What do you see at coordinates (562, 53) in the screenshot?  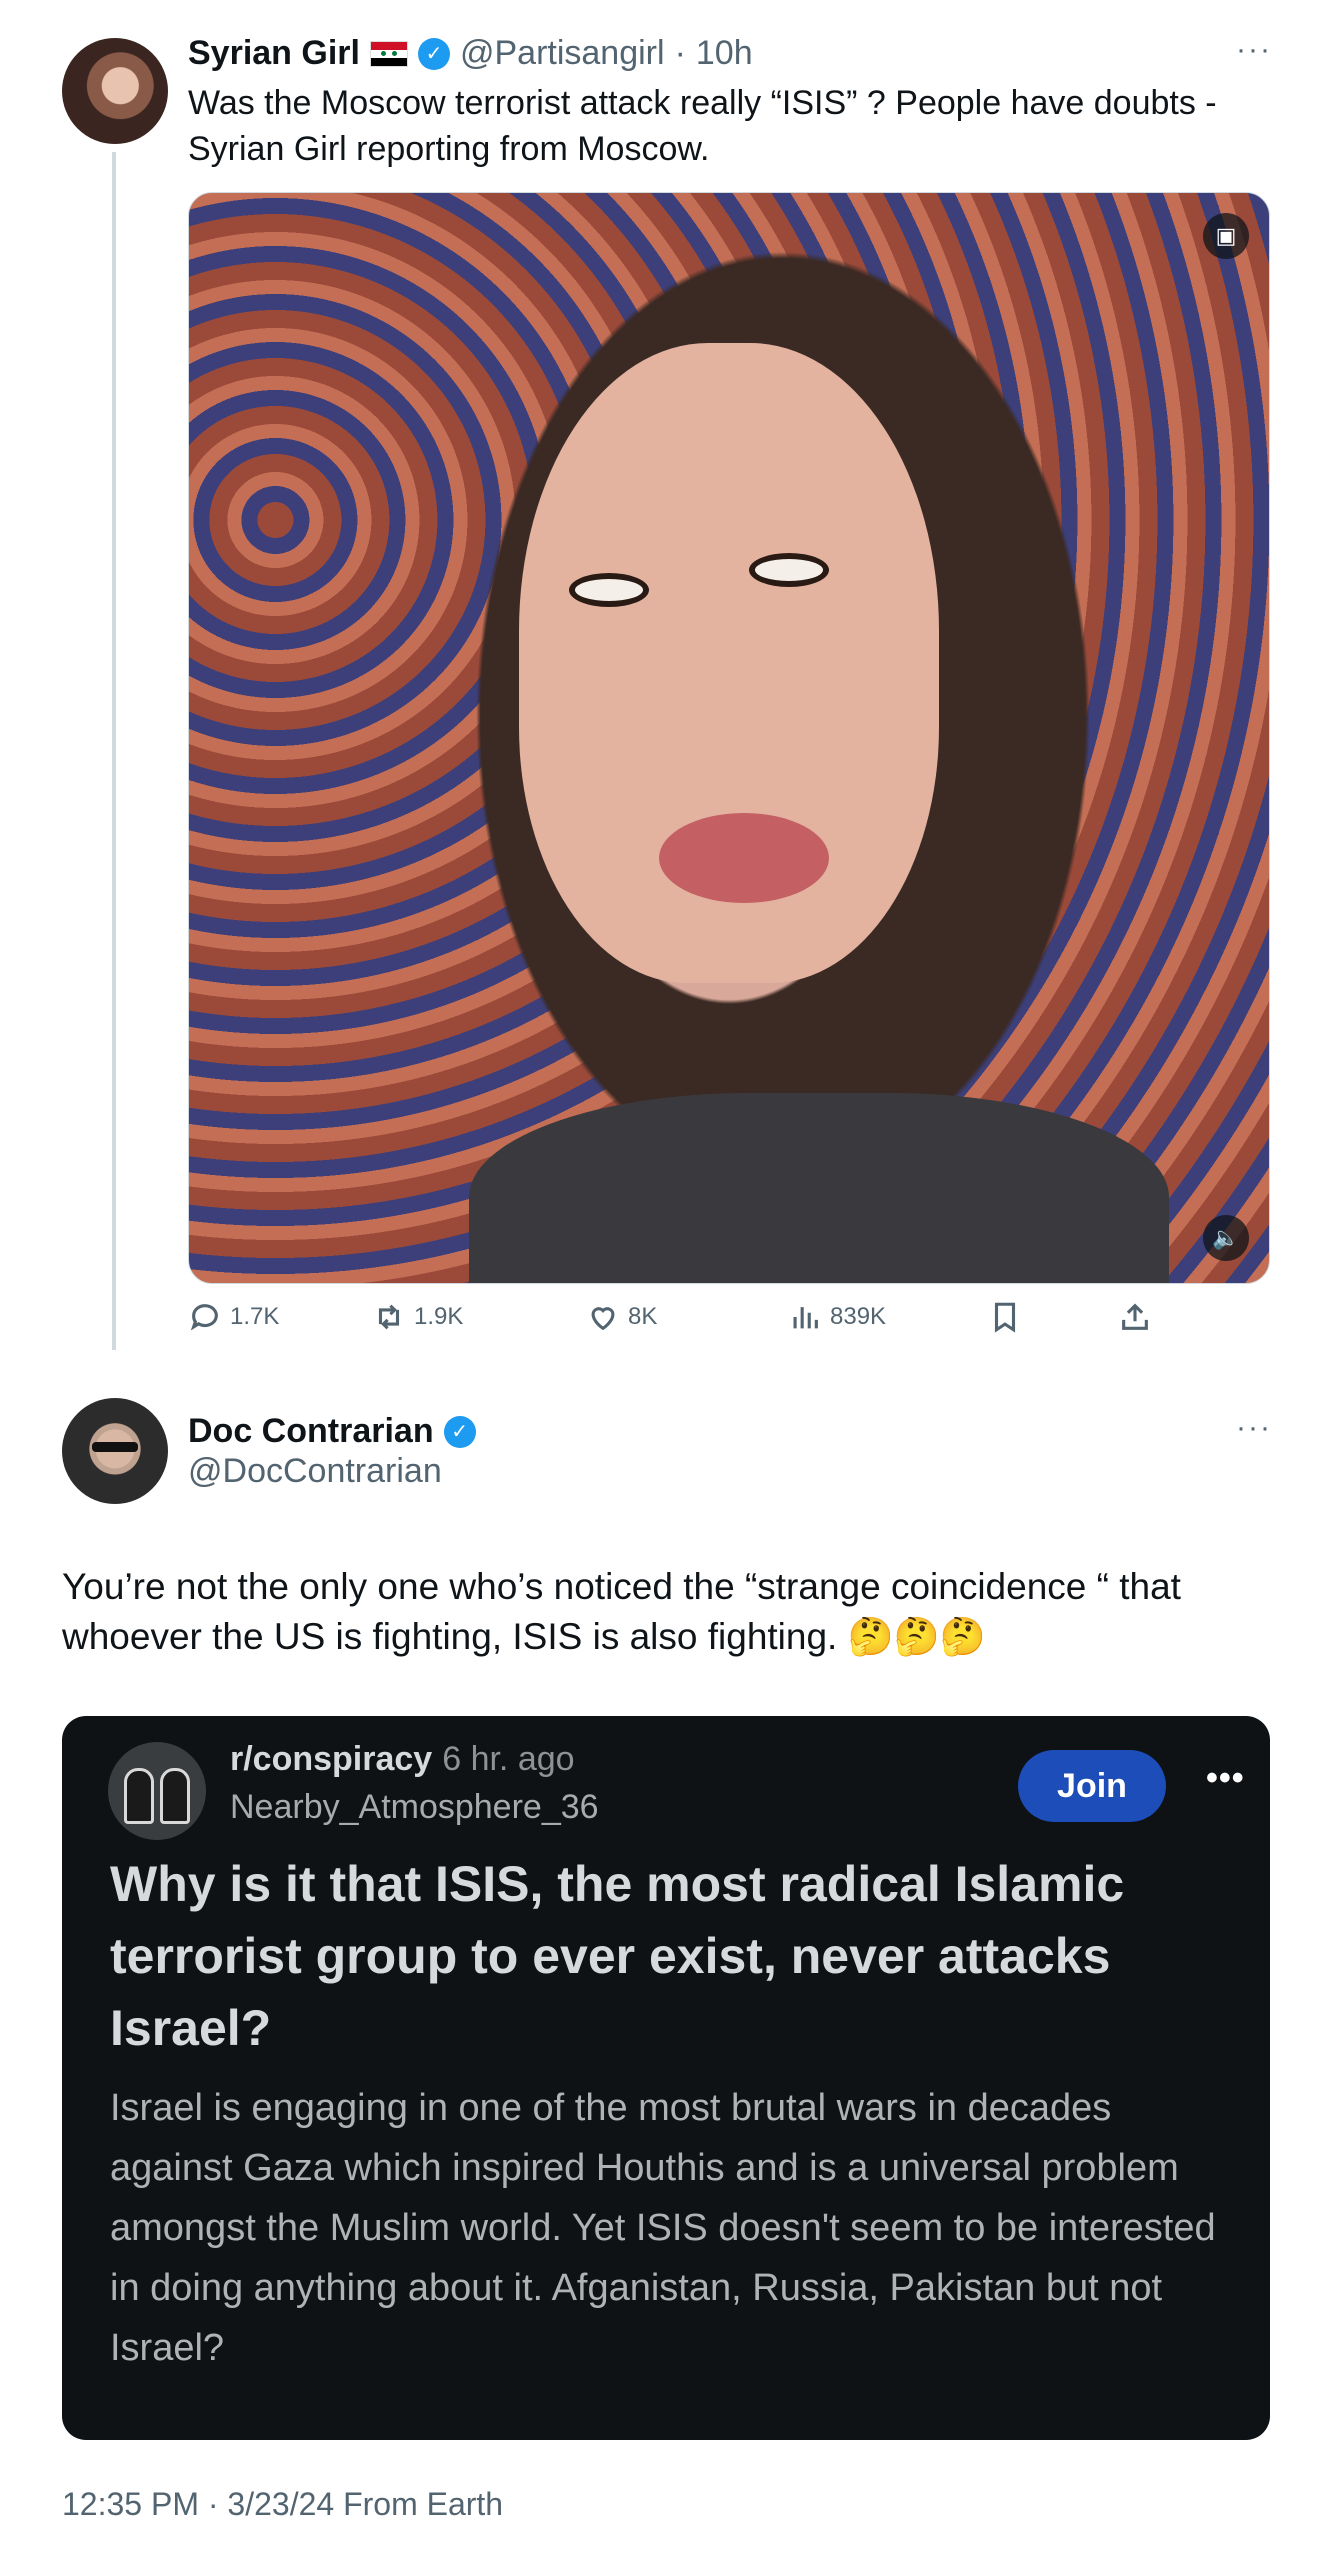 I see `tweet1-handle: @Partisangirl` at bounding box center [562, 53].